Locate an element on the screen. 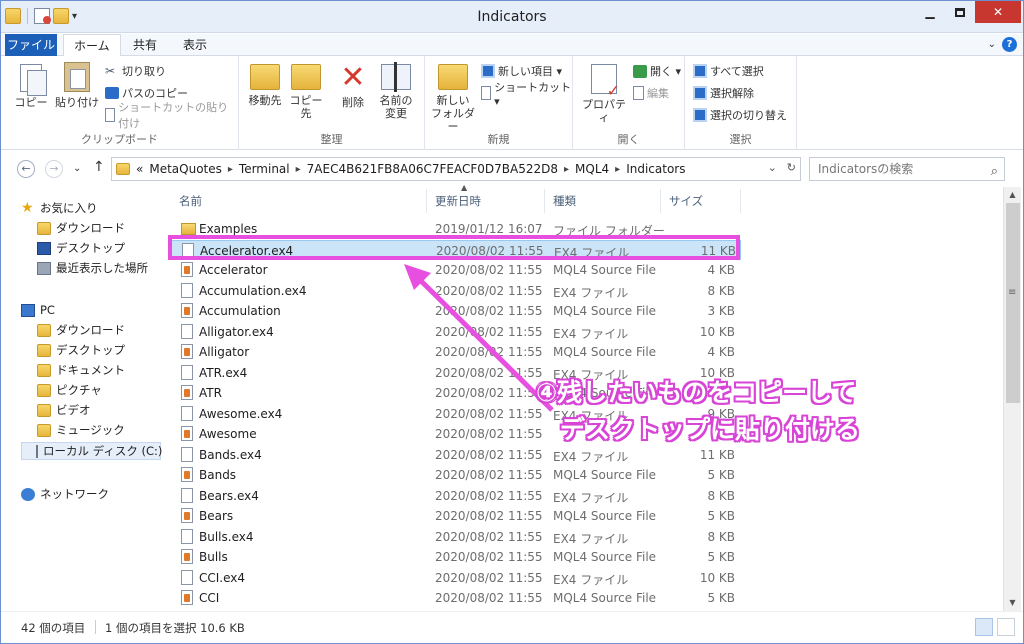  select-all-button: すべて選択 is located at coordinates (728, 71).